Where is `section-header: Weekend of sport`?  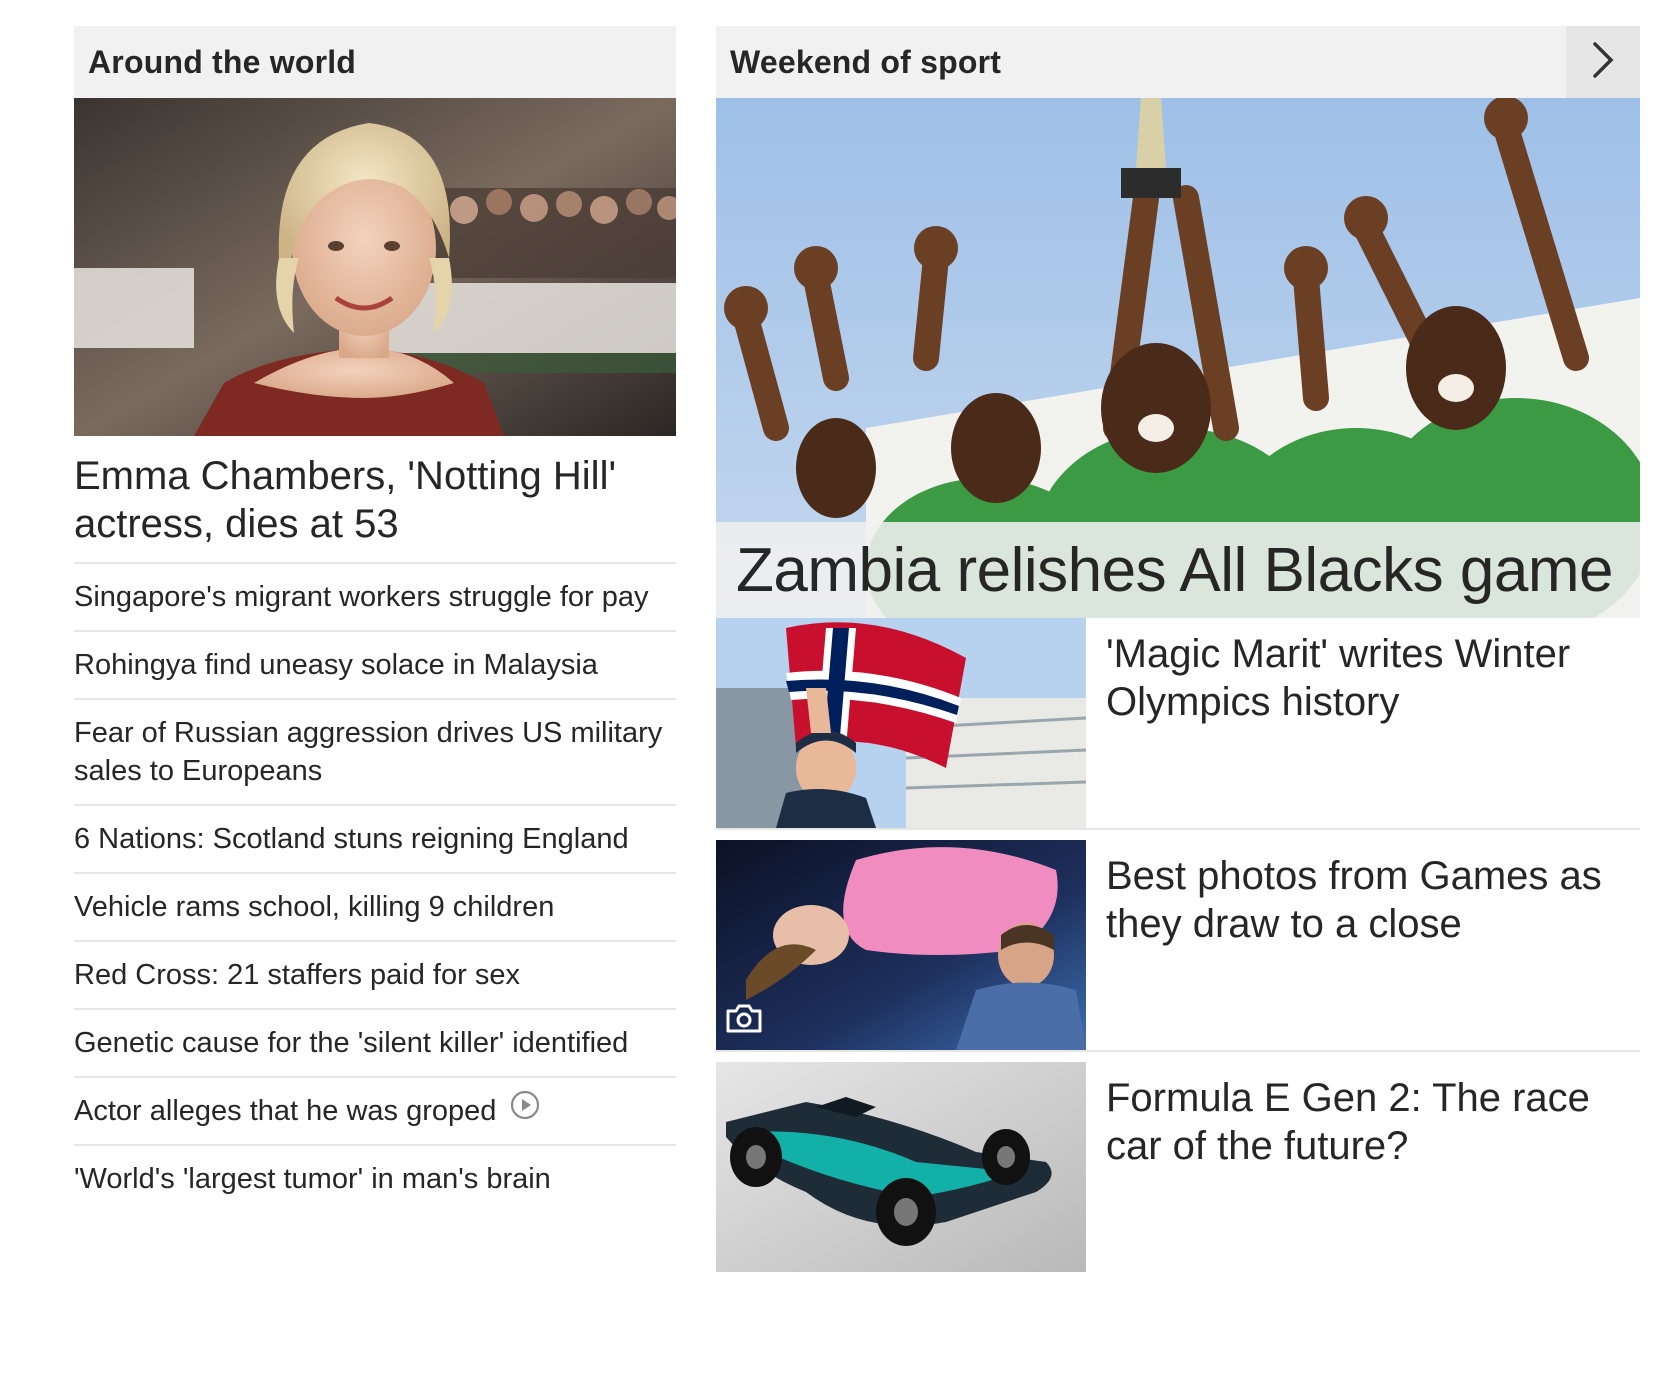 section-header: Weekend of sport is located at coordinates (1178, 62).